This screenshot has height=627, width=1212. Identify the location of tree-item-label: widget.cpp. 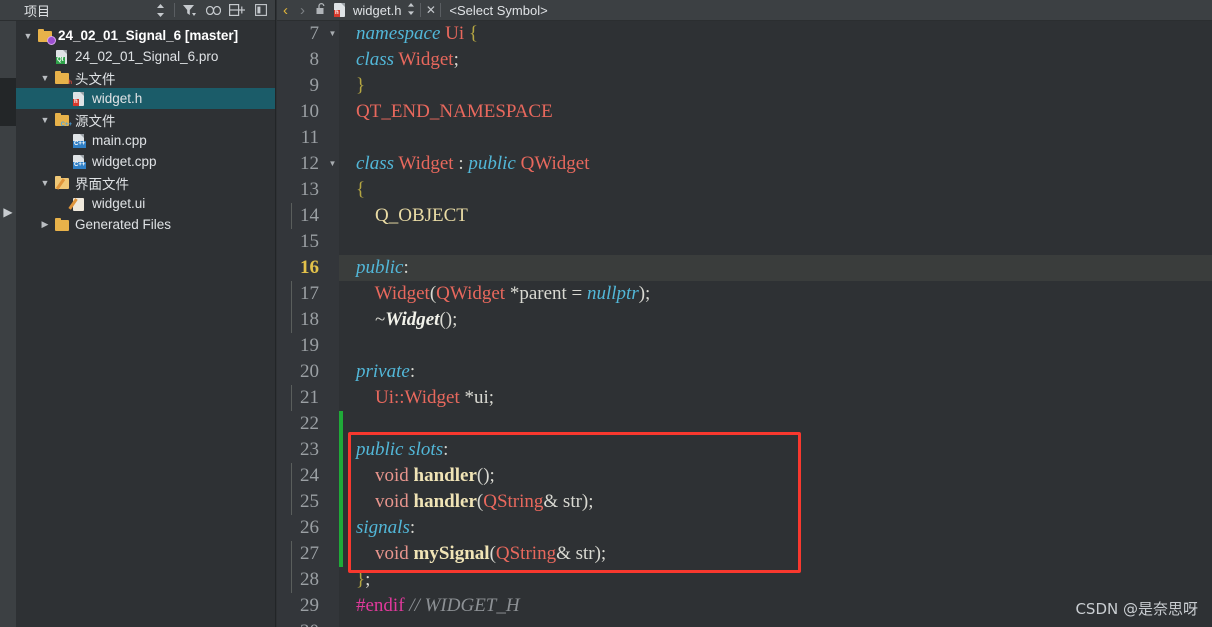
(124, 161).